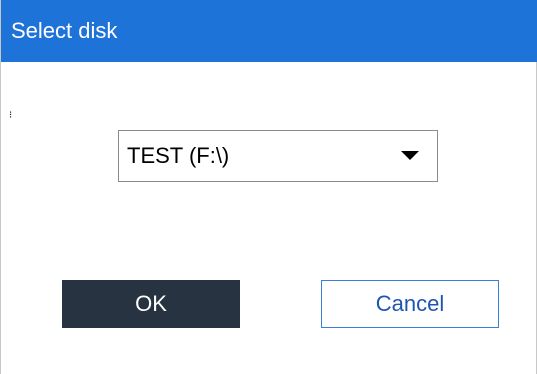 This screenshot has width=537, height=374. What do you see at coordinates (11, 115) in the screenshot?
I see `small-vertical-mark: ⁝` at bounding box center [11, 115].